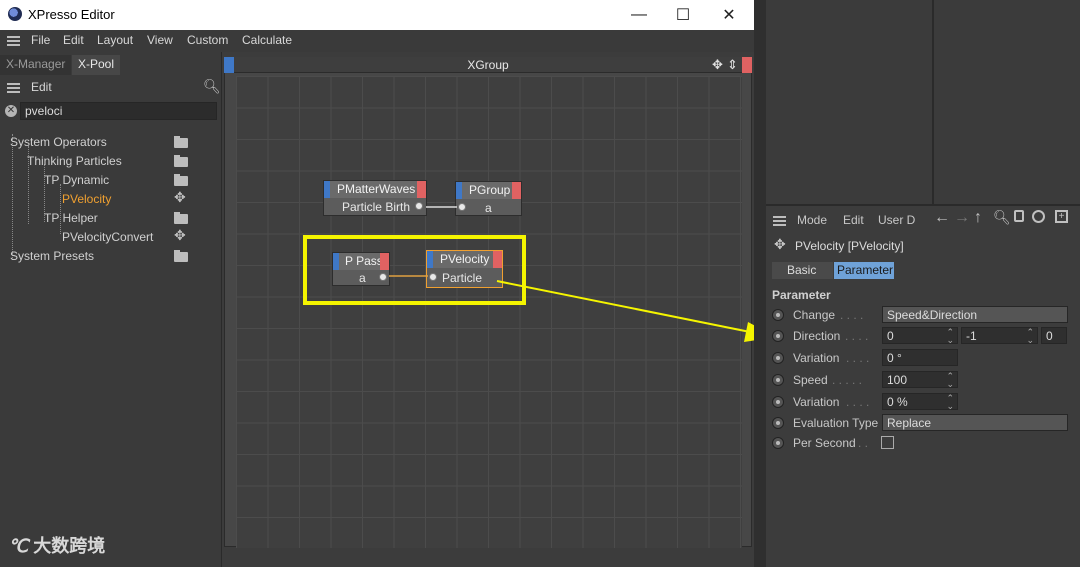 This screenshot has height=567, width=1080. What do you see at coordinates (812, 220) in the screenshot?
I see `attr-menu-mode: Mode` at bounding box center [812, 220].